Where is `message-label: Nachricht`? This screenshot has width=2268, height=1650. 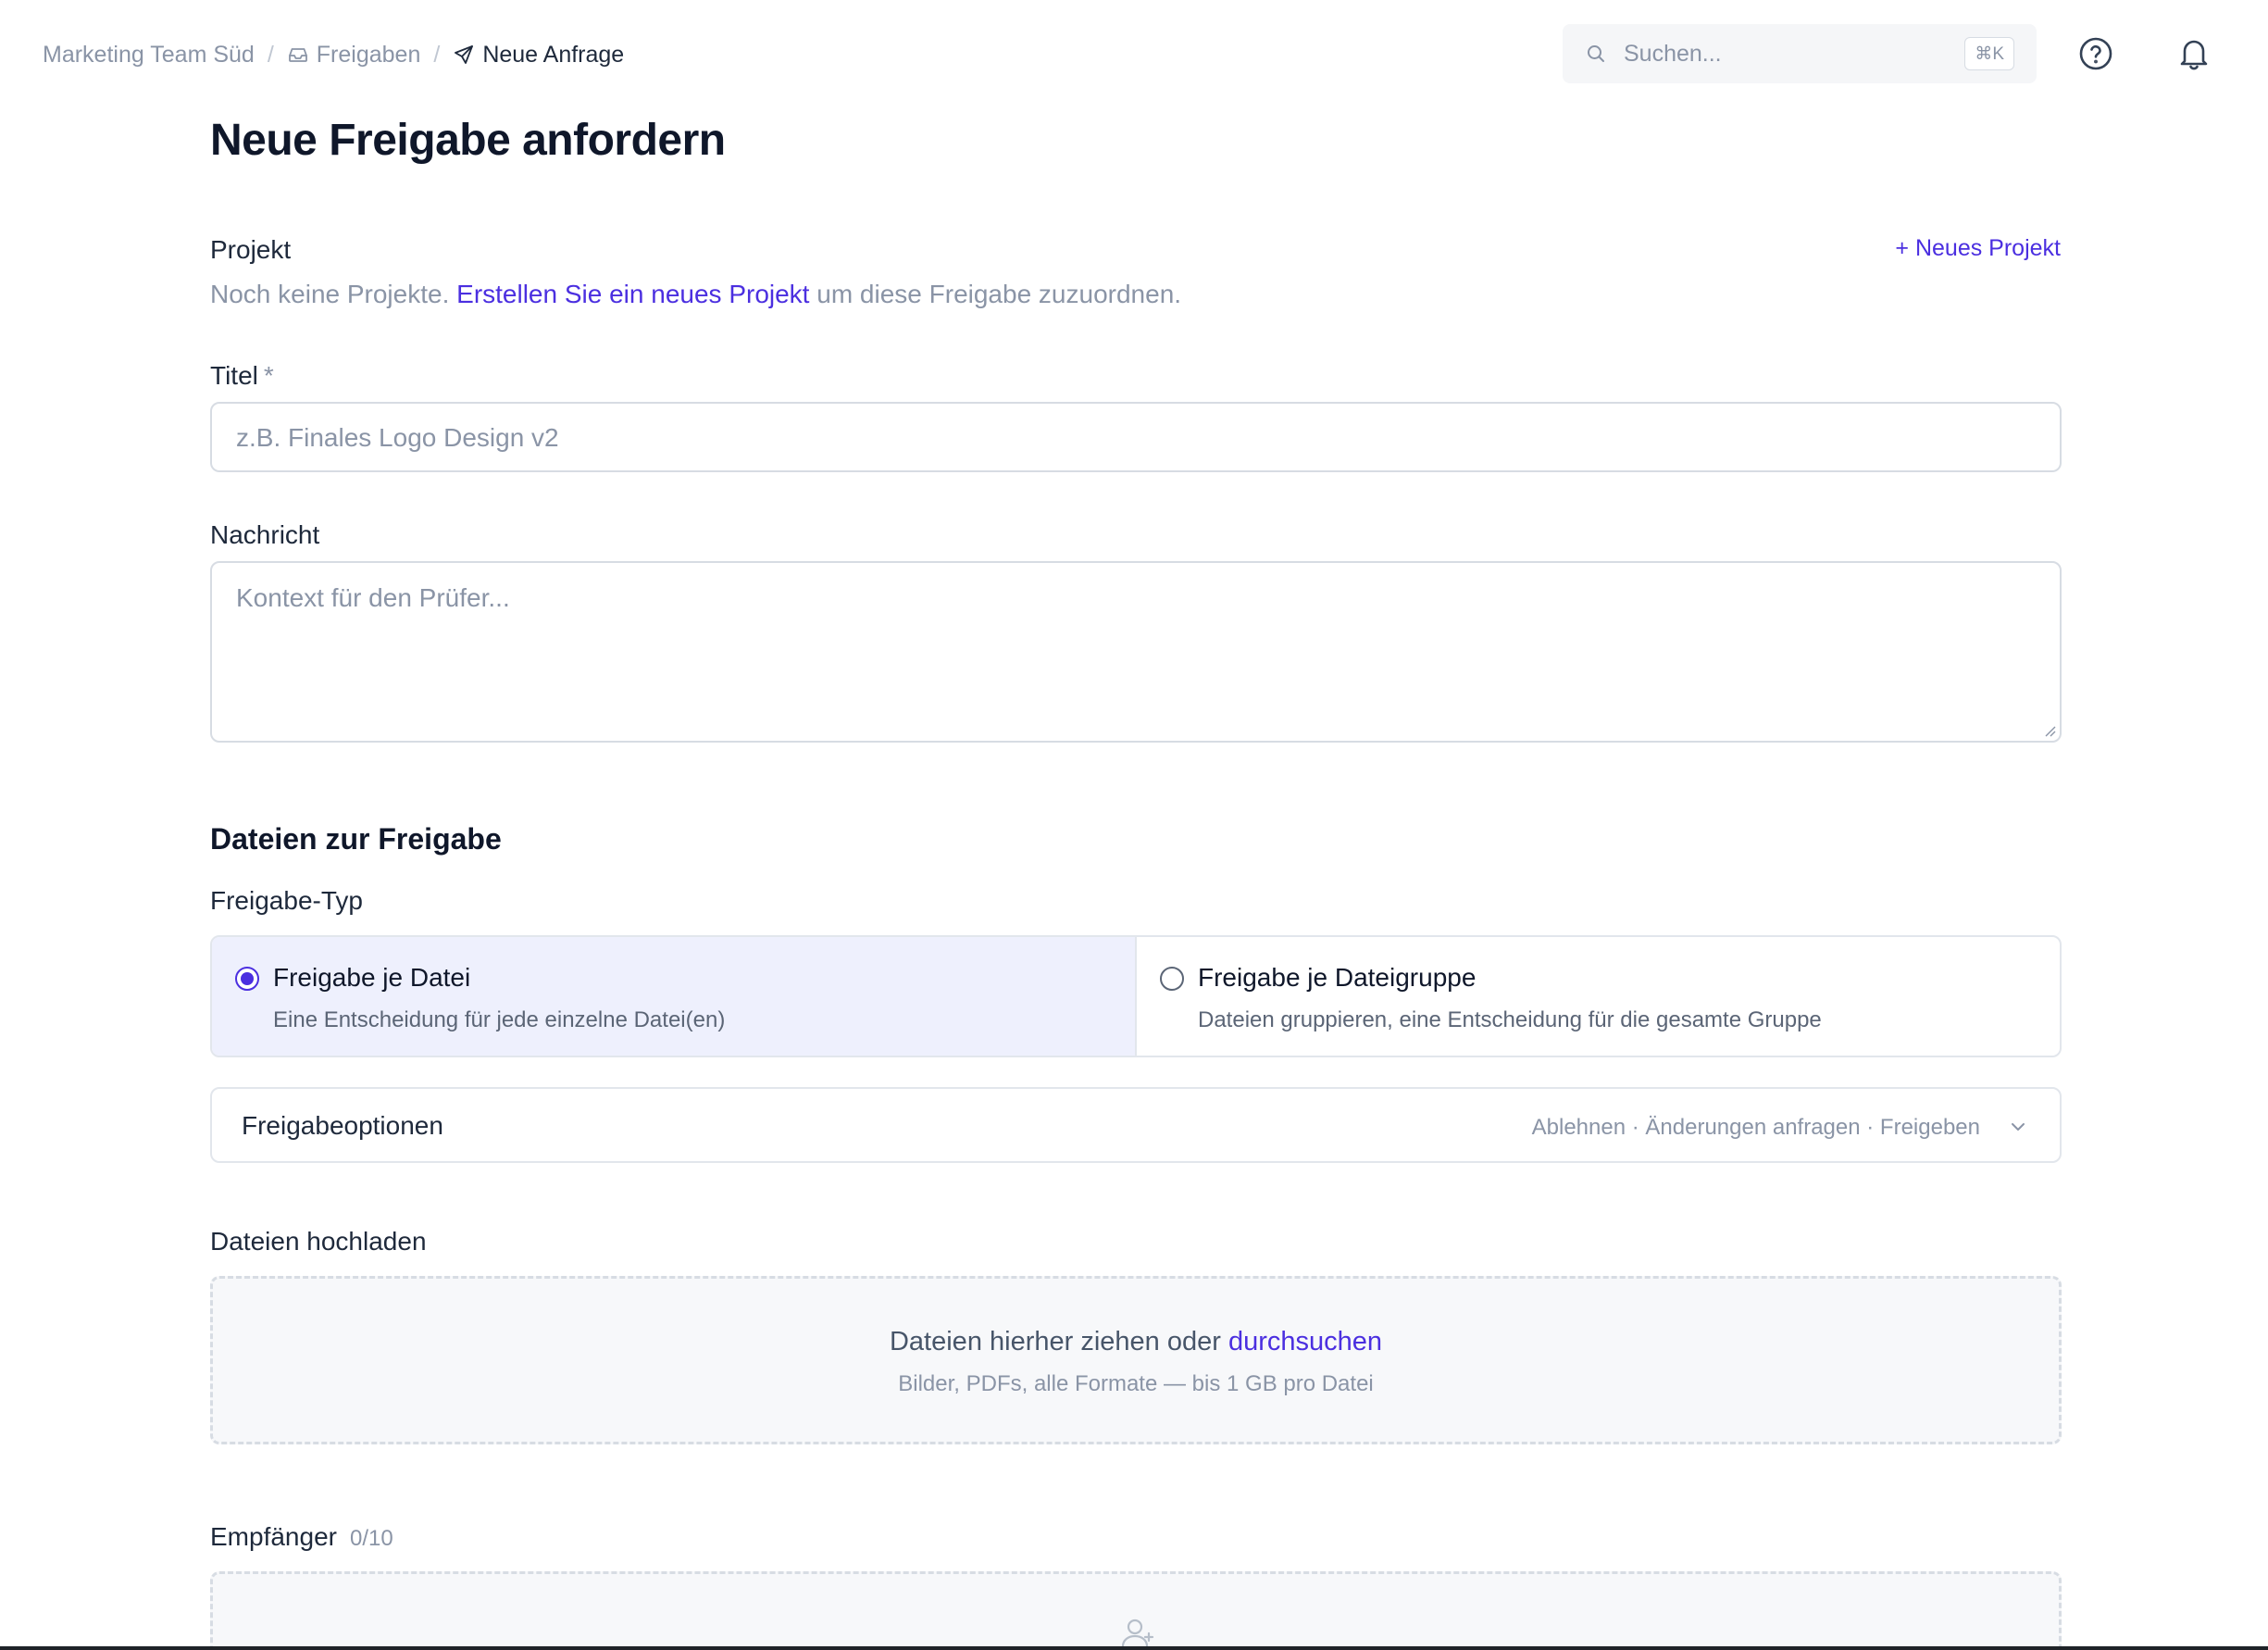
message-label: Nachricht is located at coordinates (265, 534).